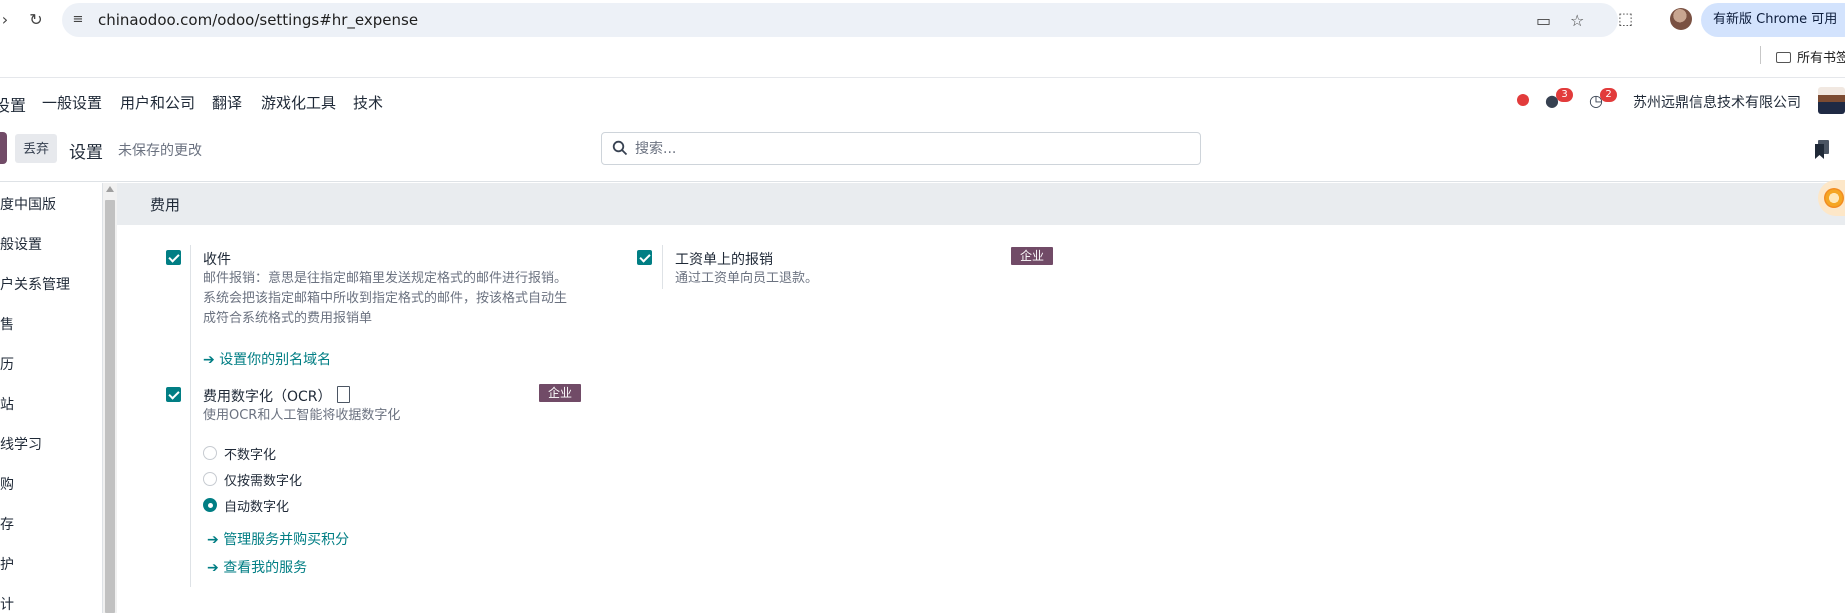 This screenshot has height=614, width=1845. Describe the element at coordinates (1608, 95) in the screenshot. I see `activities-badge: 2` at that location.